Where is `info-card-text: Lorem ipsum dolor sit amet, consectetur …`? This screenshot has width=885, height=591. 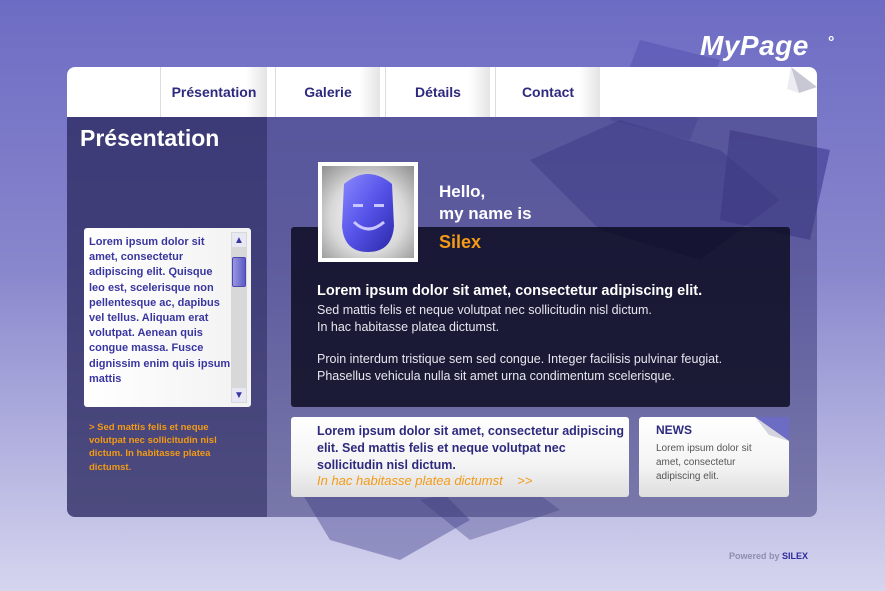
info-card-text: Lorem ipsum dolor sit amet, consectetur … is located at coordinates (471, 448).